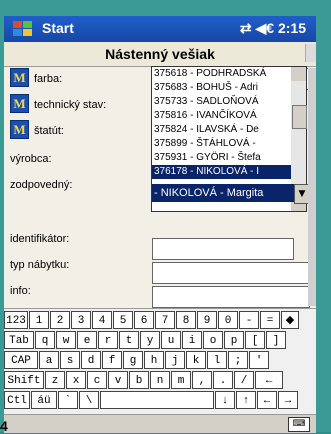 This screenshot has height=434, width=331. I want to click on label-vyrobca: výrobca:, so click(31, 159).